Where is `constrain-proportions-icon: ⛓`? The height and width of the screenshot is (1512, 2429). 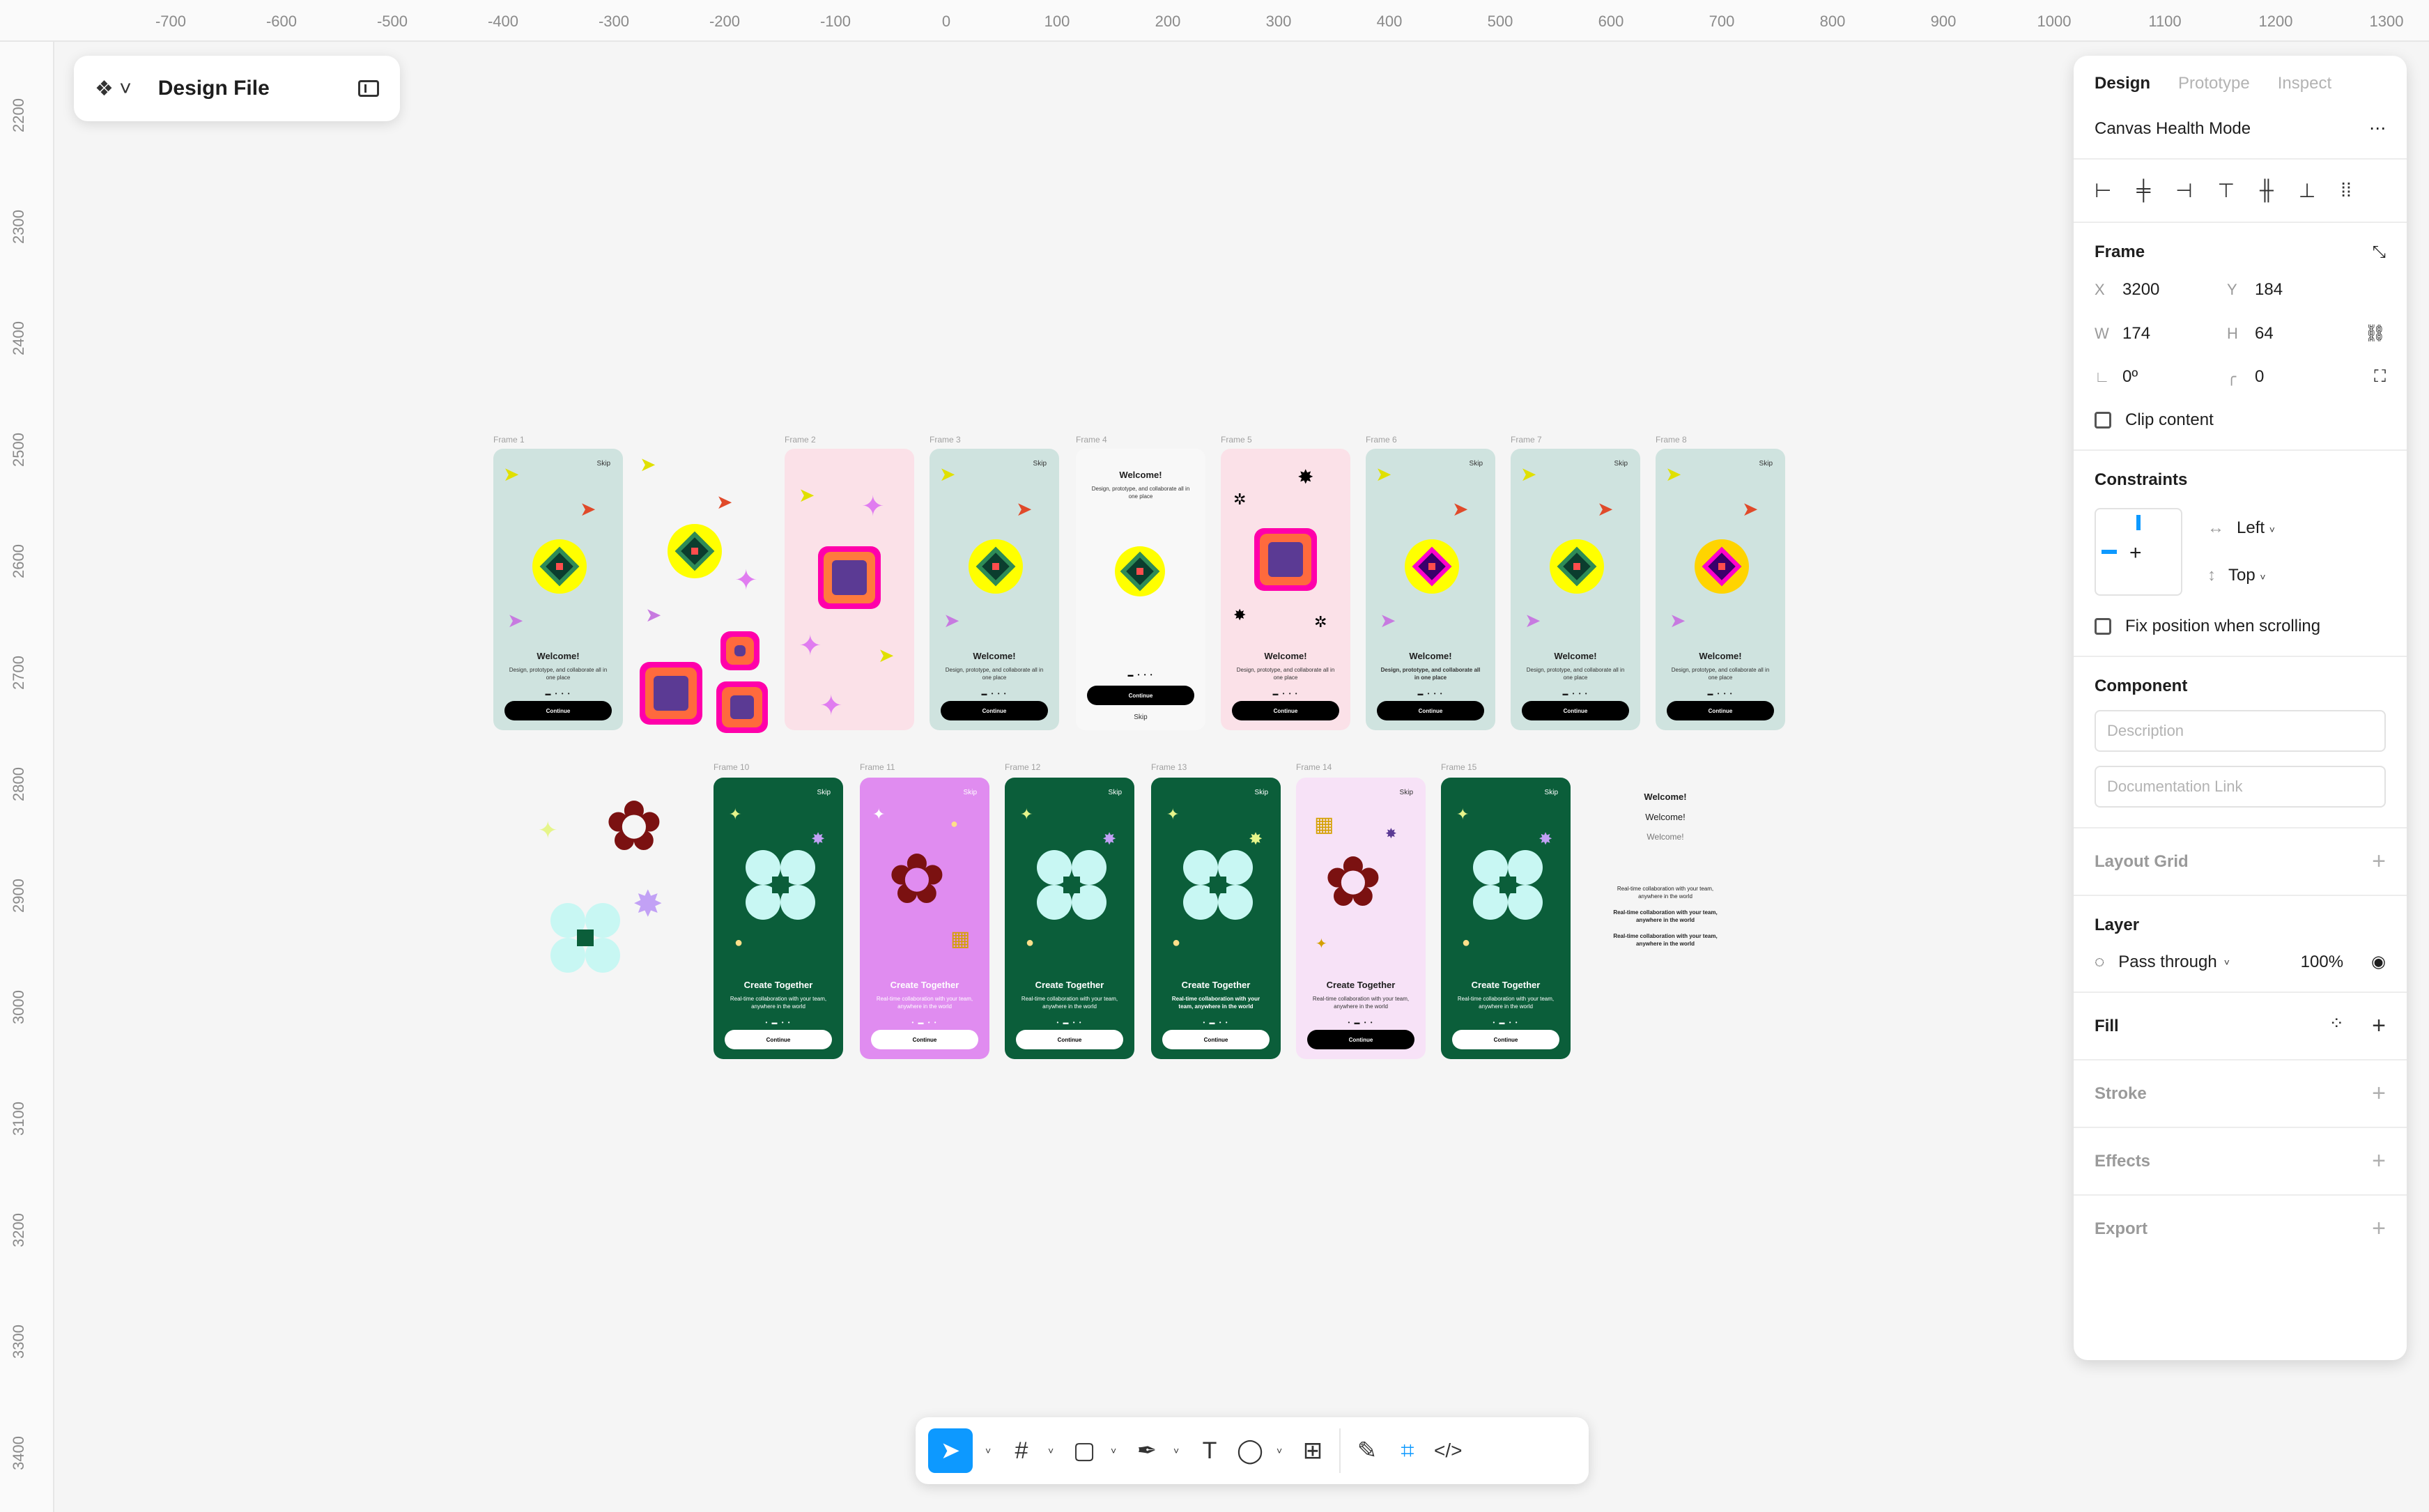 constrain-proportions-icon: ⛓ is located at coordinates (2375, 333).